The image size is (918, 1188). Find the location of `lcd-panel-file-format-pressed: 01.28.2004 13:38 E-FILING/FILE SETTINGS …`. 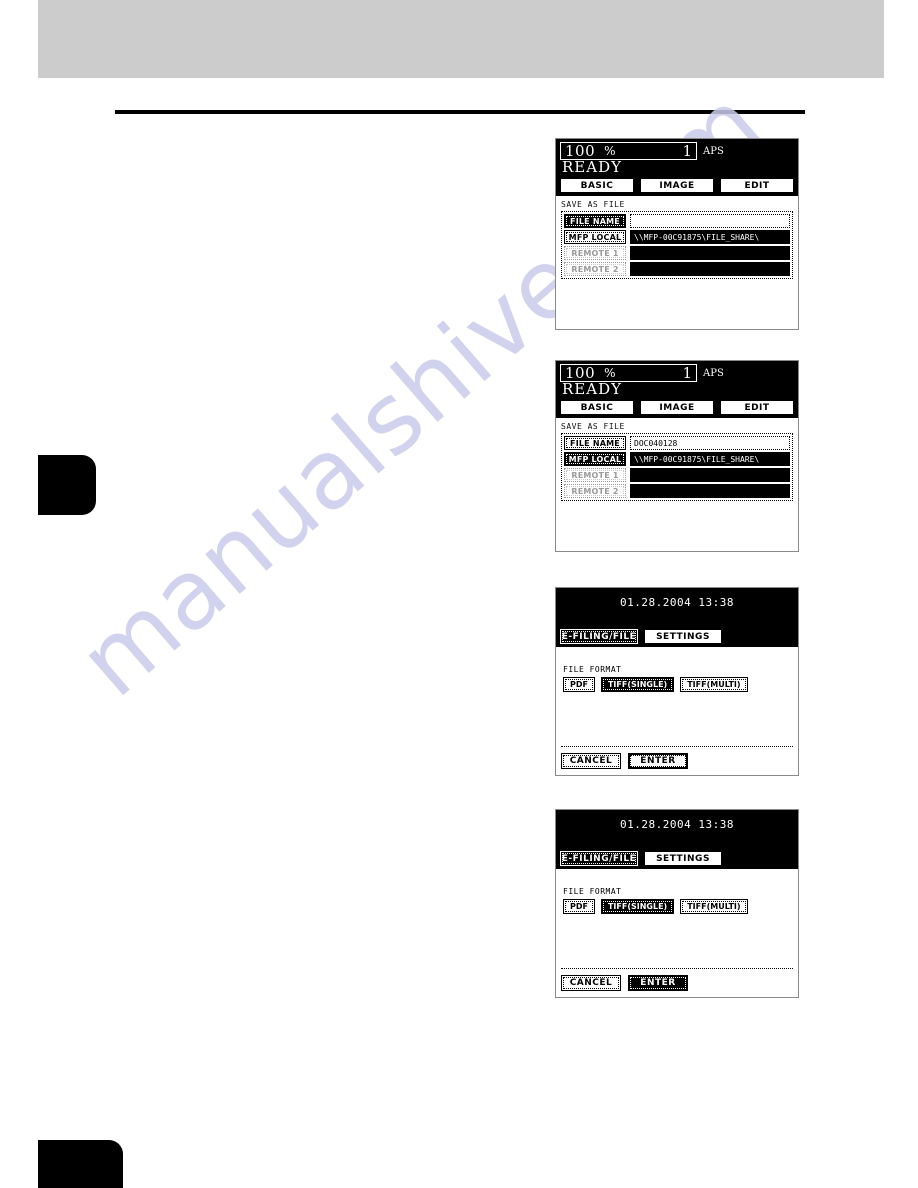

lcd-panel-file-format-pressed: 01.28.2004 13:38 E-FILING/FILE SETTINGS … is located at coordinates (677, 903).